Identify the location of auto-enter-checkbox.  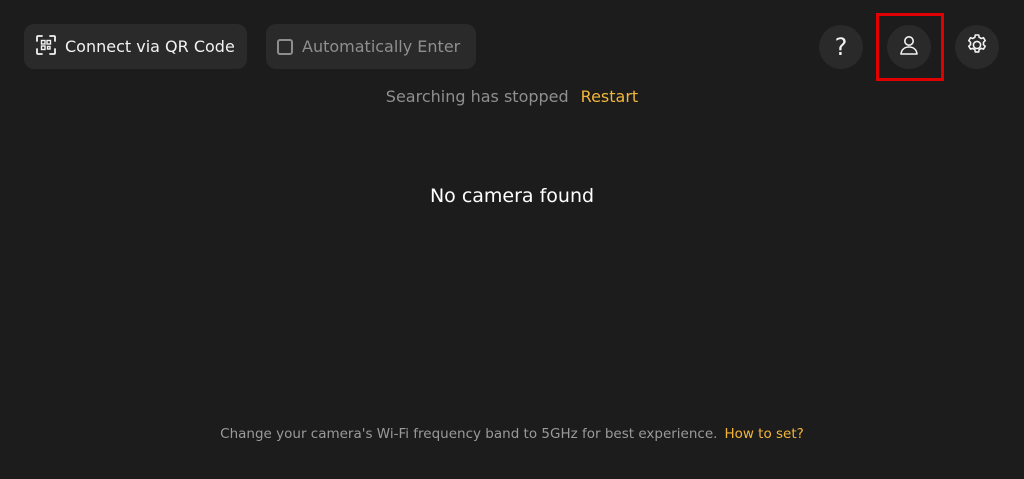
(285, 46).